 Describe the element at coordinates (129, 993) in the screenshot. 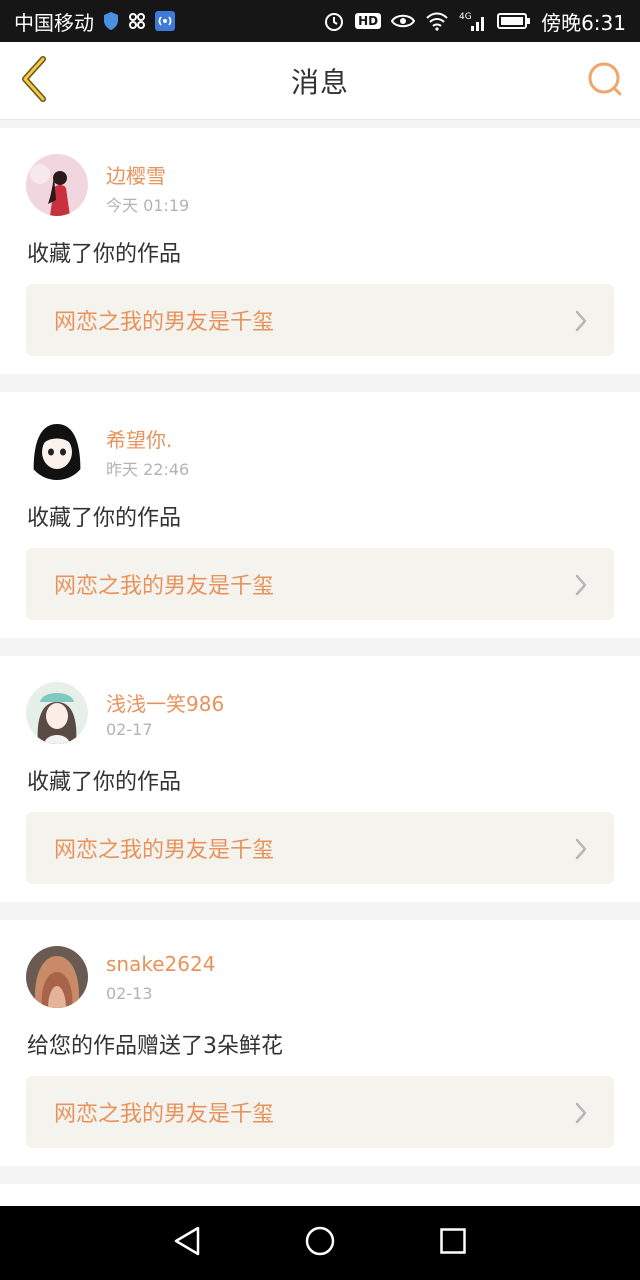

I see `timestamp: 02-13` at that location.